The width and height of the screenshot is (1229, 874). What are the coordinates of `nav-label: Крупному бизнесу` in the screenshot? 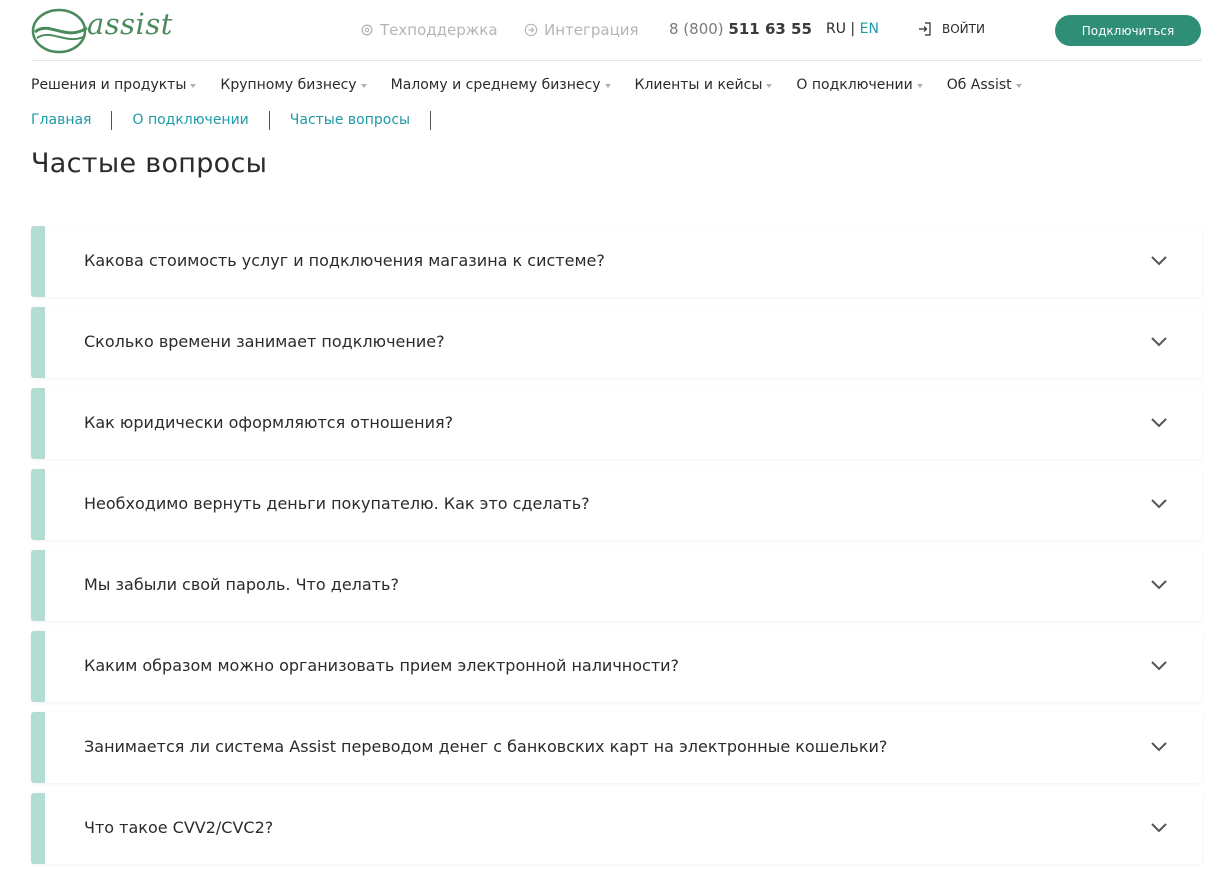 It's located at (288, 85).